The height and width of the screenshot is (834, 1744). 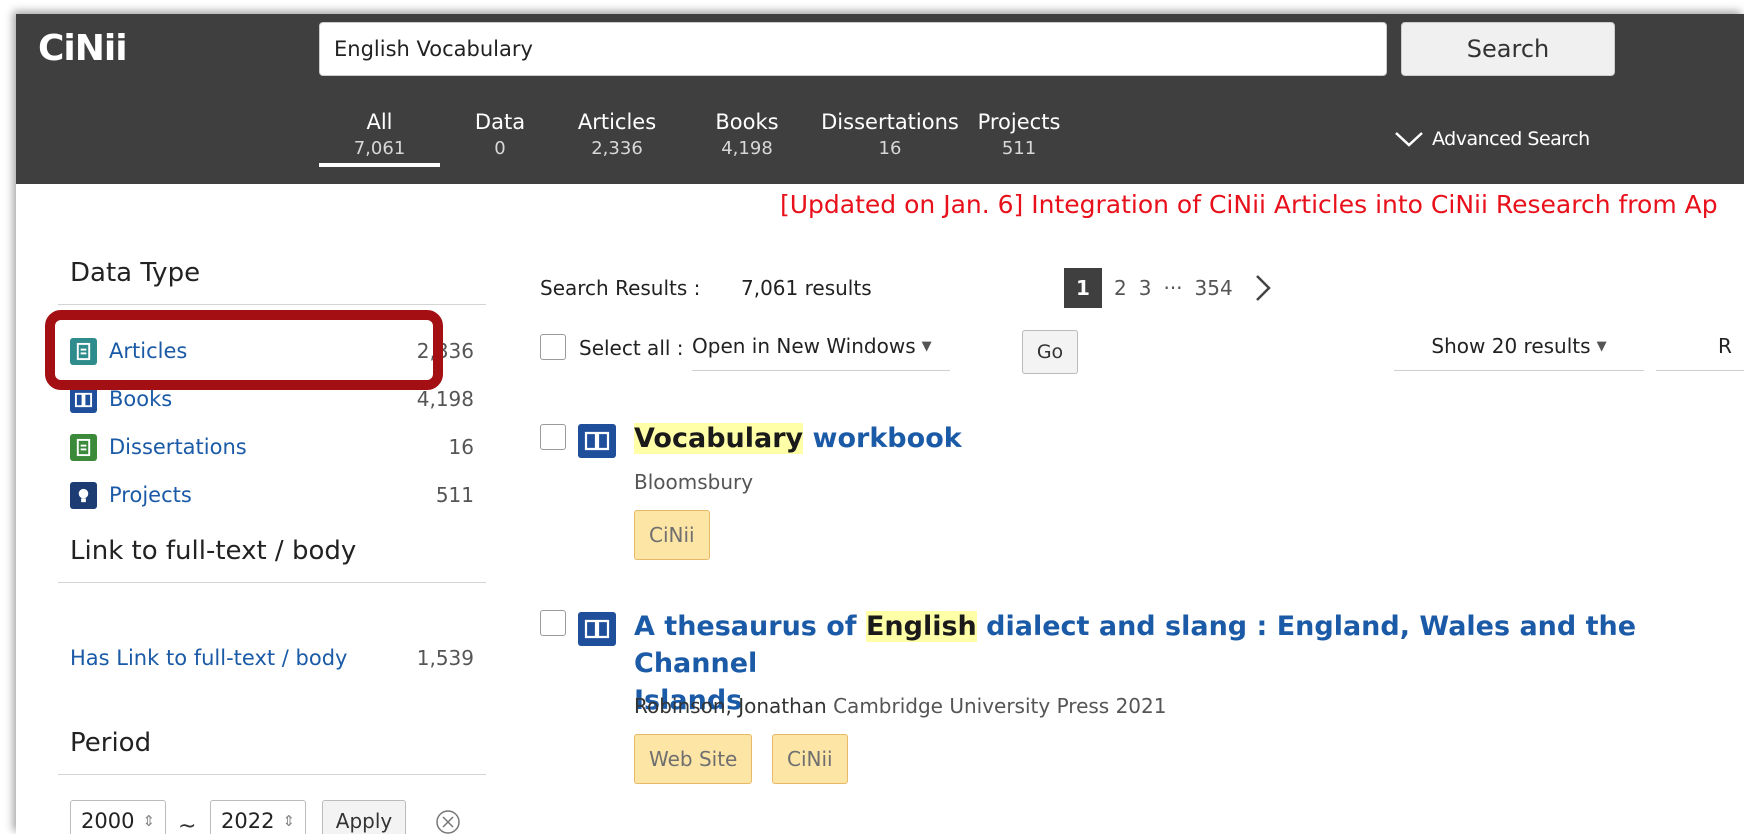 I want to click on tab-books: Books 4,198, so click(x=747, y=134).